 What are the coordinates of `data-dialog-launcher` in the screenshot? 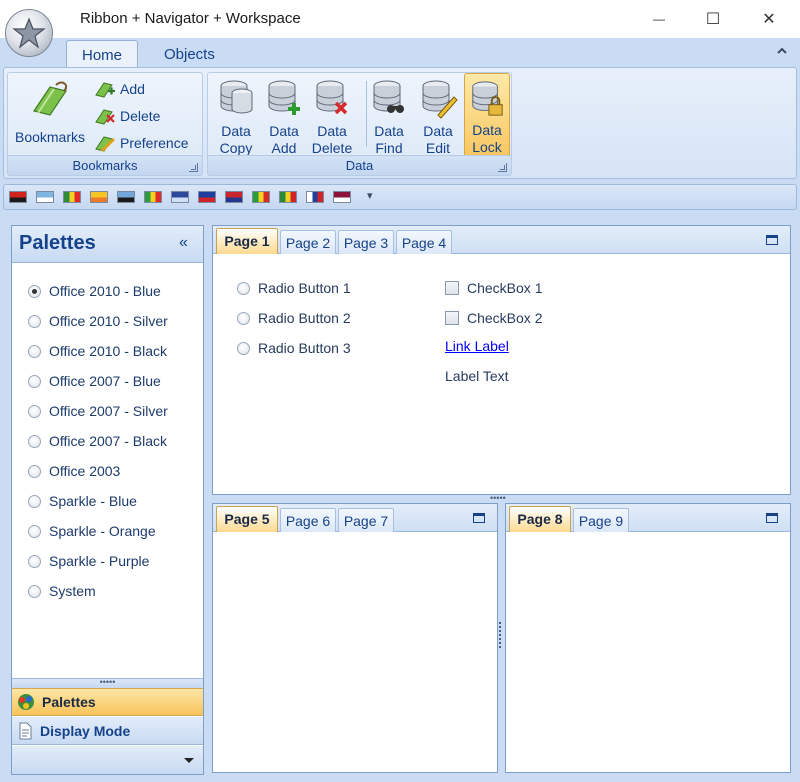 It's located at (502, 167).